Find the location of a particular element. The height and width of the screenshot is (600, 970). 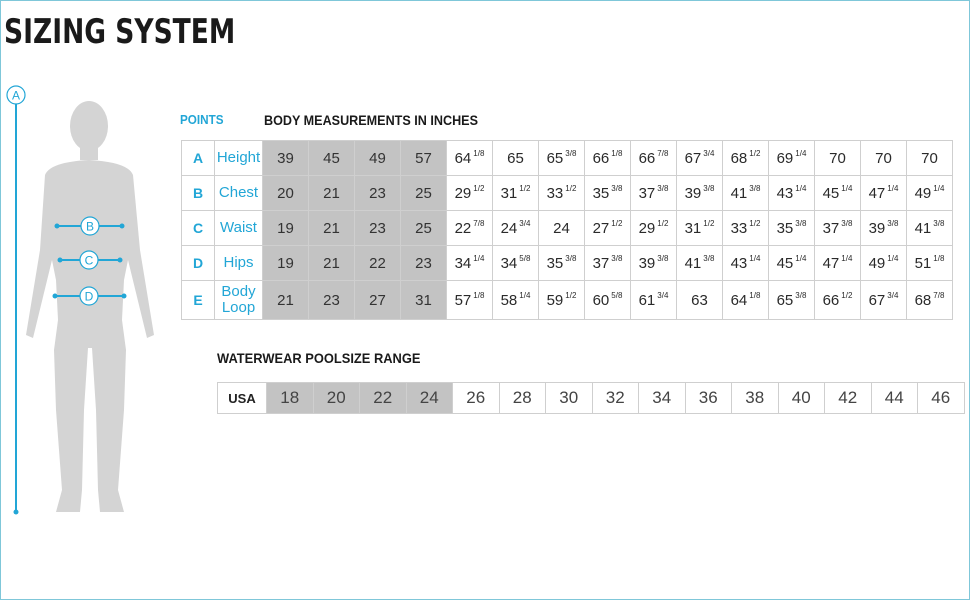

measurement-cell: 45 is located at coordinates (331, 158).